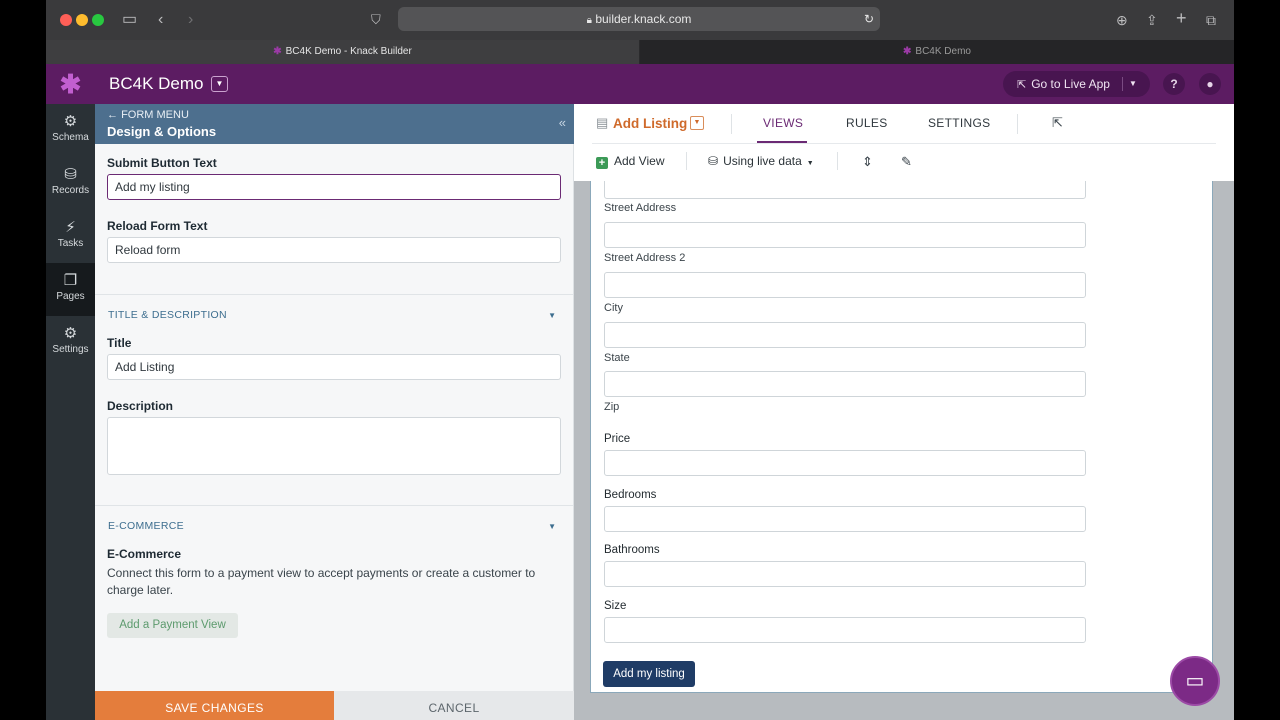 This screenshot has height=720, width=1280. What do you see at coordinates (845, 384) in the screenshot?
I see `state-input` at bounding box center [845, 384].